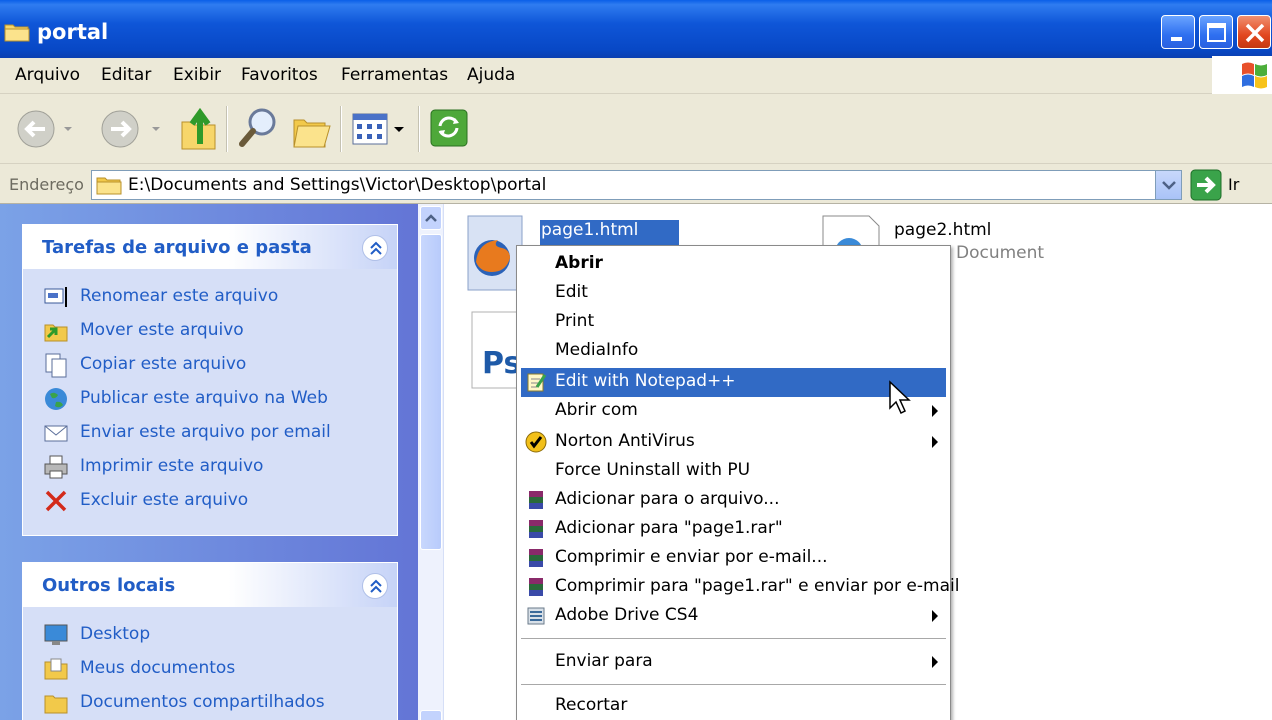  I want to click on views-icon, so click(380, 129).